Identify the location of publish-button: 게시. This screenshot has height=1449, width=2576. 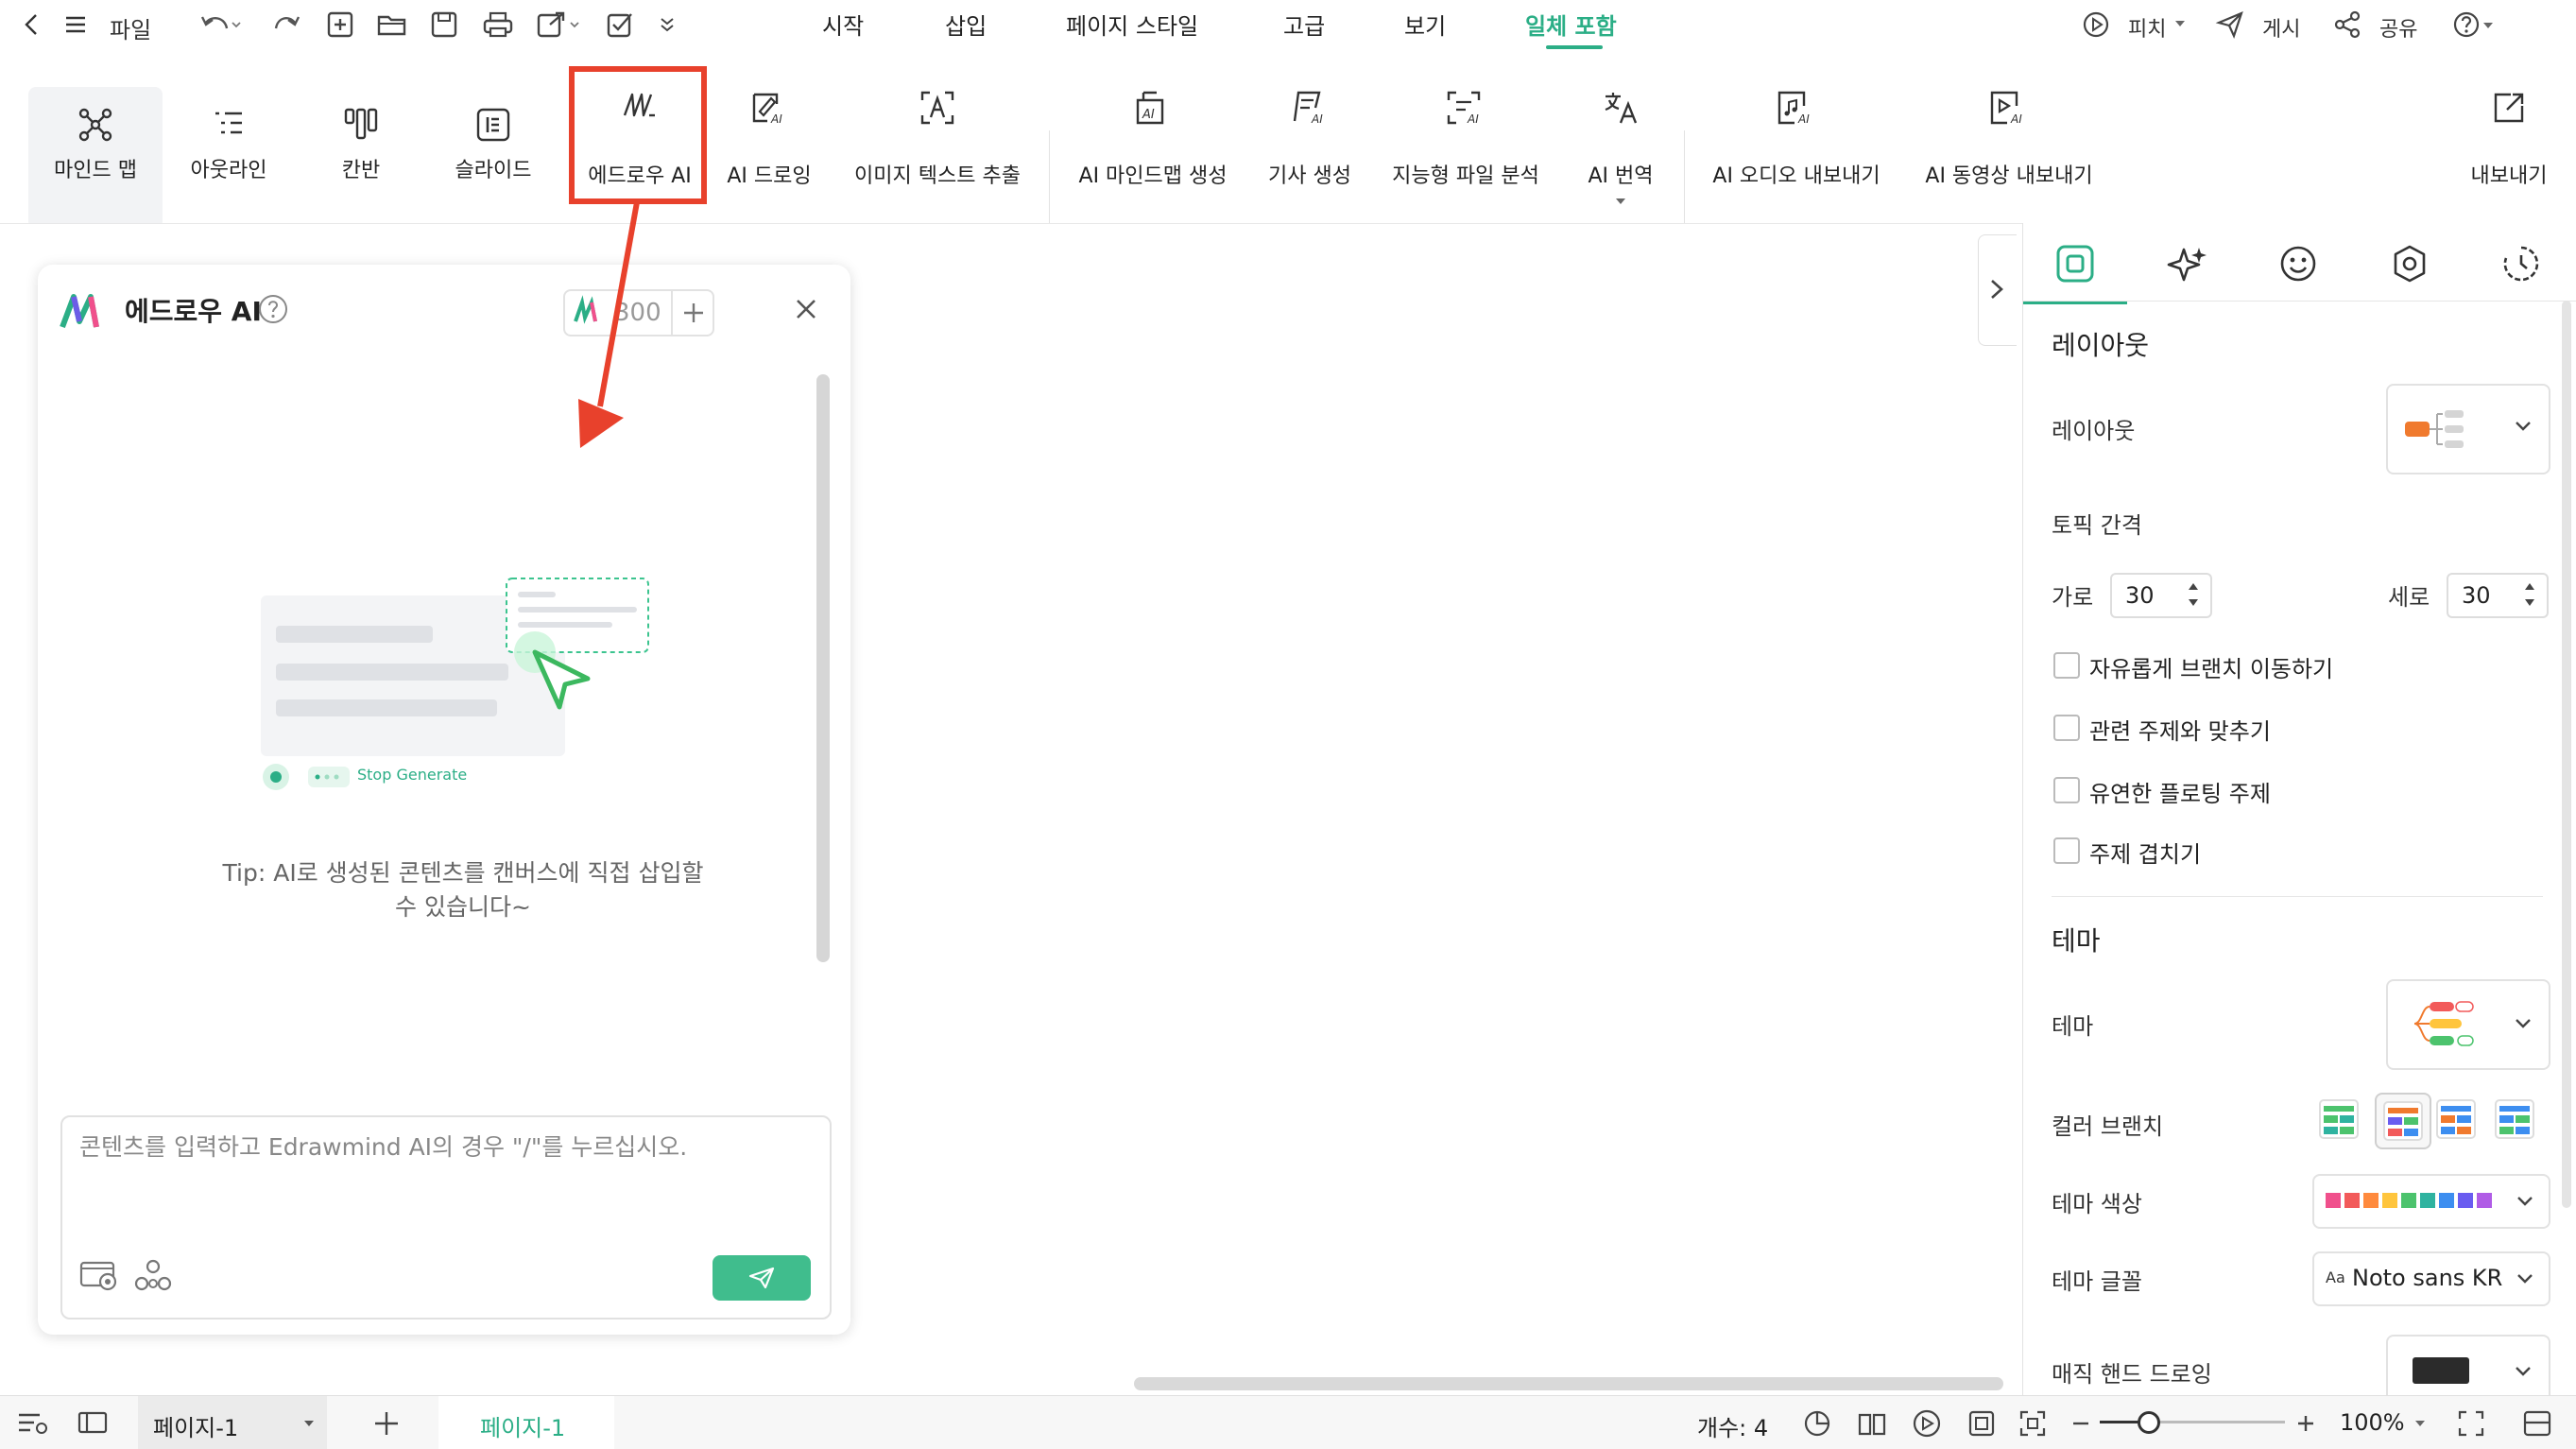
(2281, 27).